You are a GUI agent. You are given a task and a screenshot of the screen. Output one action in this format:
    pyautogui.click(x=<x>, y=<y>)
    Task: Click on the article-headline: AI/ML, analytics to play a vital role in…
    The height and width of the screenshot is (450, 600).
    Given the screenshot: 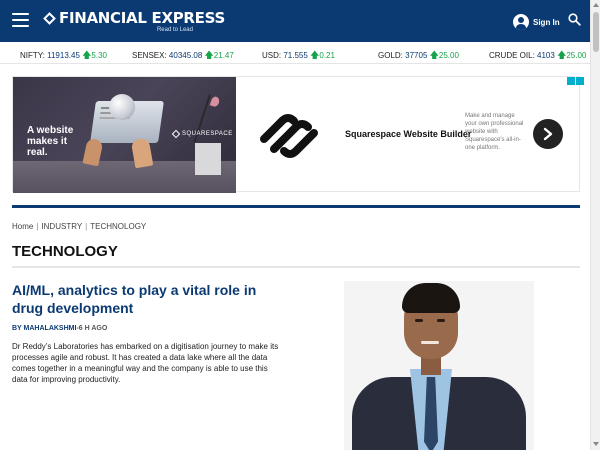 What is the action you would take?
    pyautogui.click(x=147, y=299)
    